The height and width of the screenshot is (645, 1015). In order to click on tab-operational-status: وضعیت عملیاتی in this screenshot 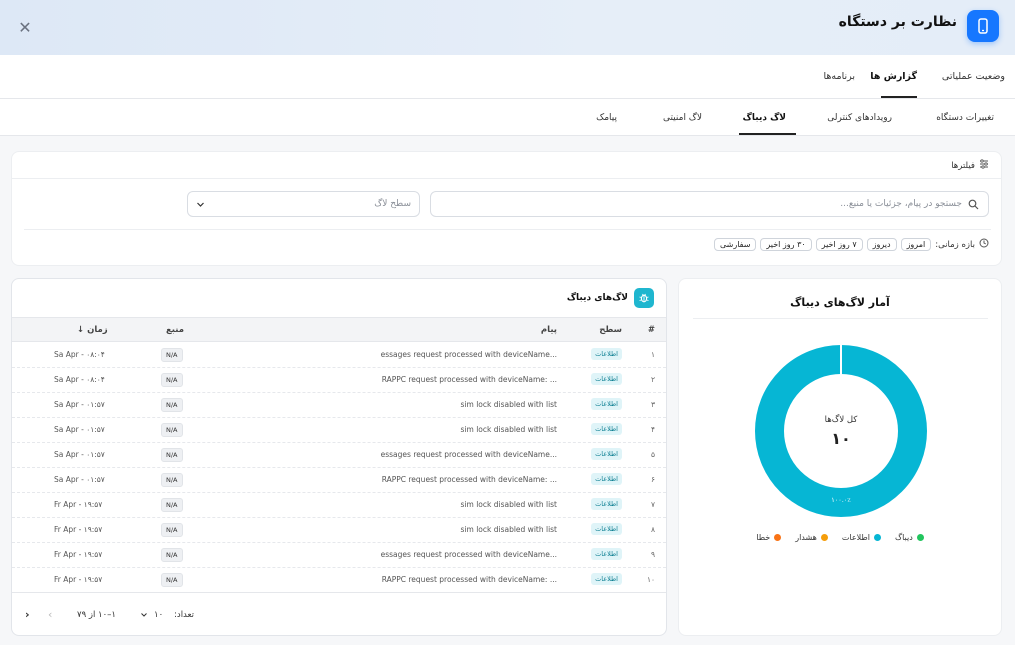, I will do `click(973, 76)`.